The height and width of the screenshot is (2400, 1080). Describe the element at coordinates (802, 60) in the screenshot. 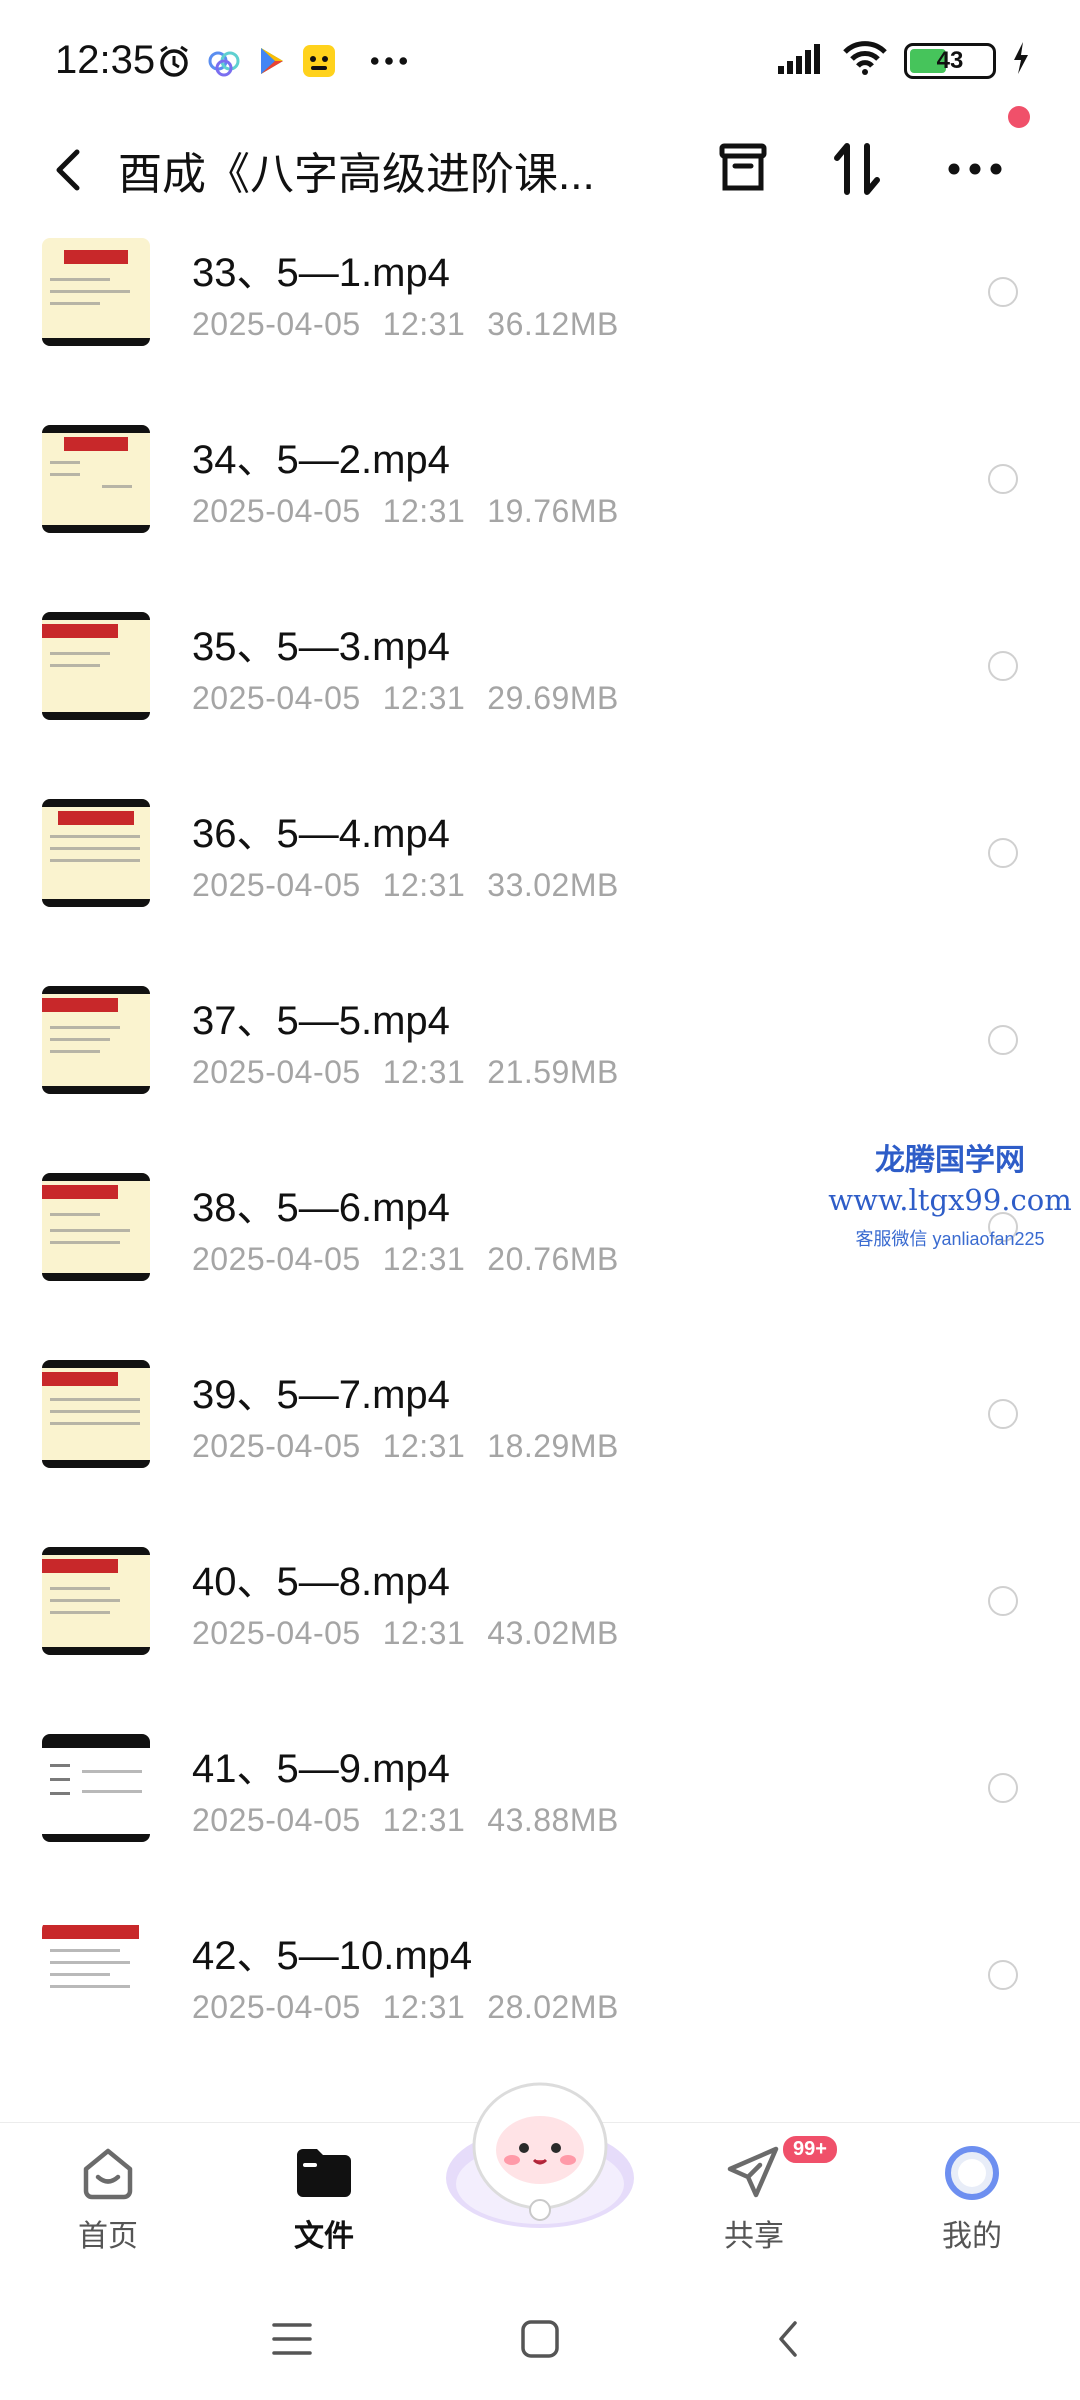

I see `signal-icon` at that location.